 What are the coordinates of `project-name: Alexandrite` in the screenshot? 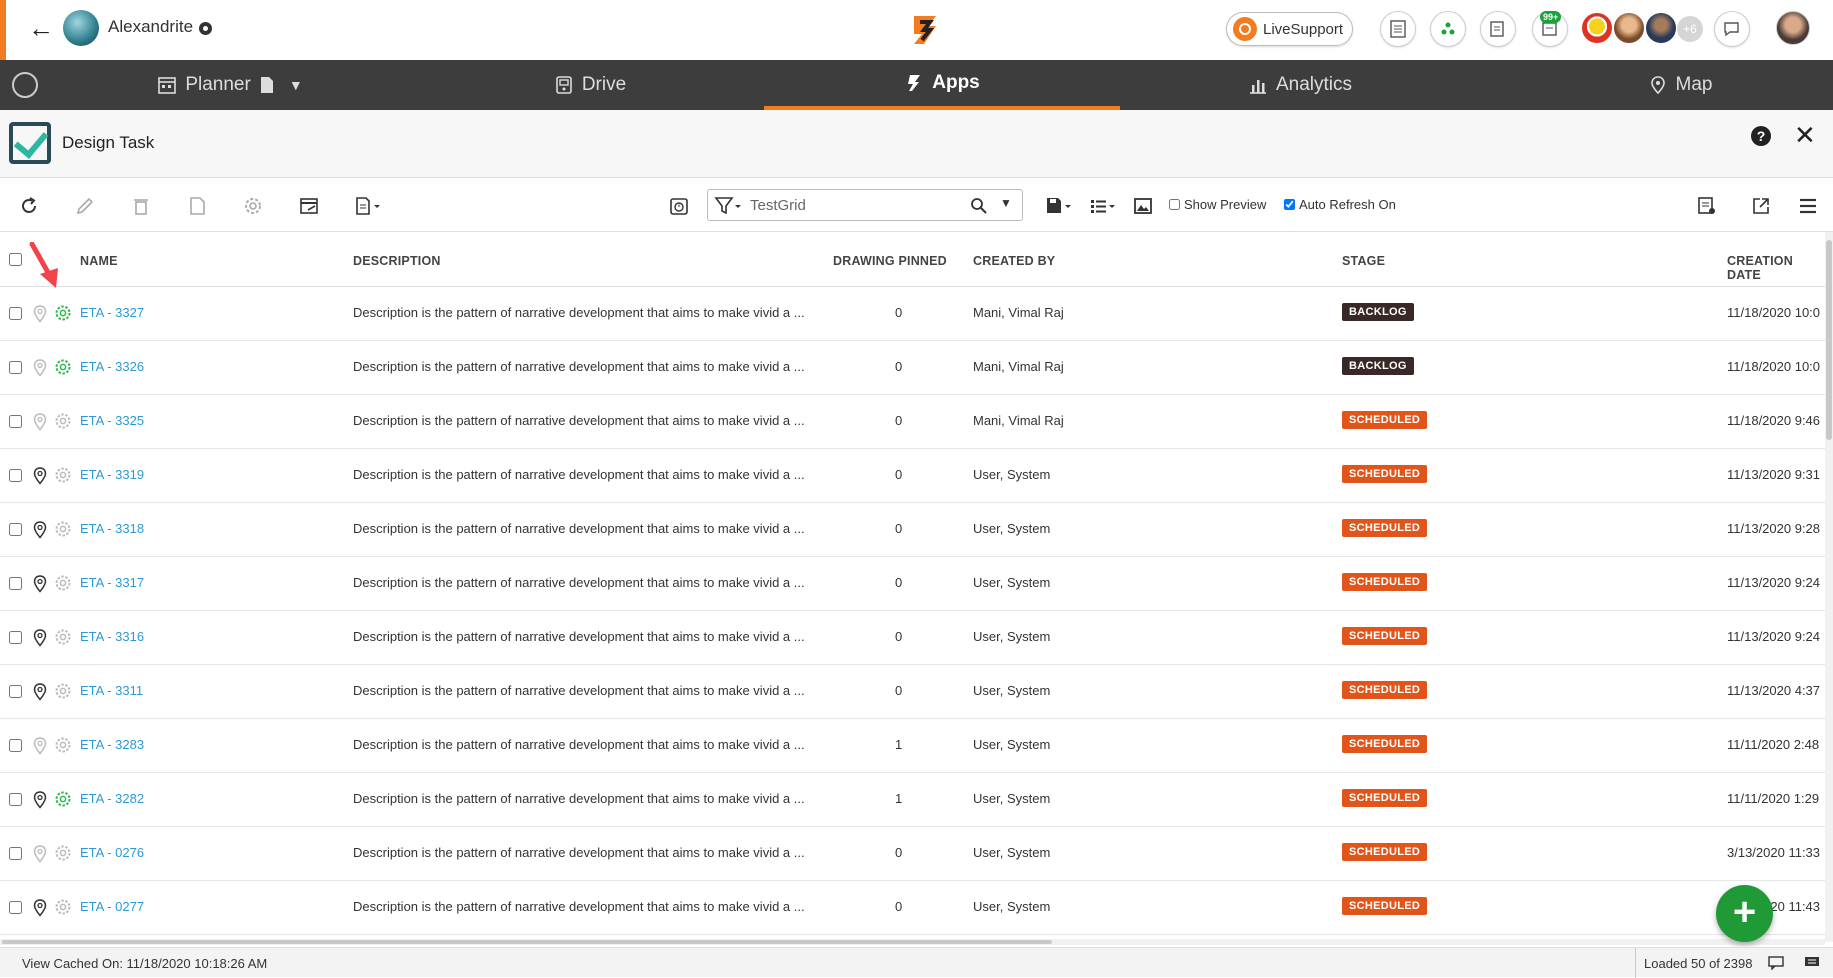 It's located at (150, 27).